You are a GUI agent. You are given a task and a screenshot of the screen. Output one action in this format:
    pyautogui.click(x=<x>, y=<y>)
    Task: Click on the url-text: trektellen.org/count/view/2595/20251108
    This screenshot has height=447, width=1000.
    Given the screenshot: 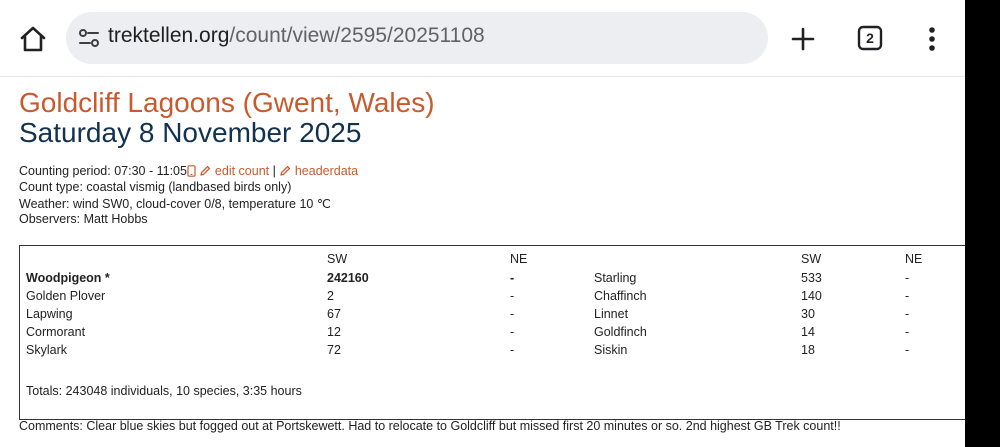 What is the action you would take?
    pyautogui.click(x=296, y=36)
    